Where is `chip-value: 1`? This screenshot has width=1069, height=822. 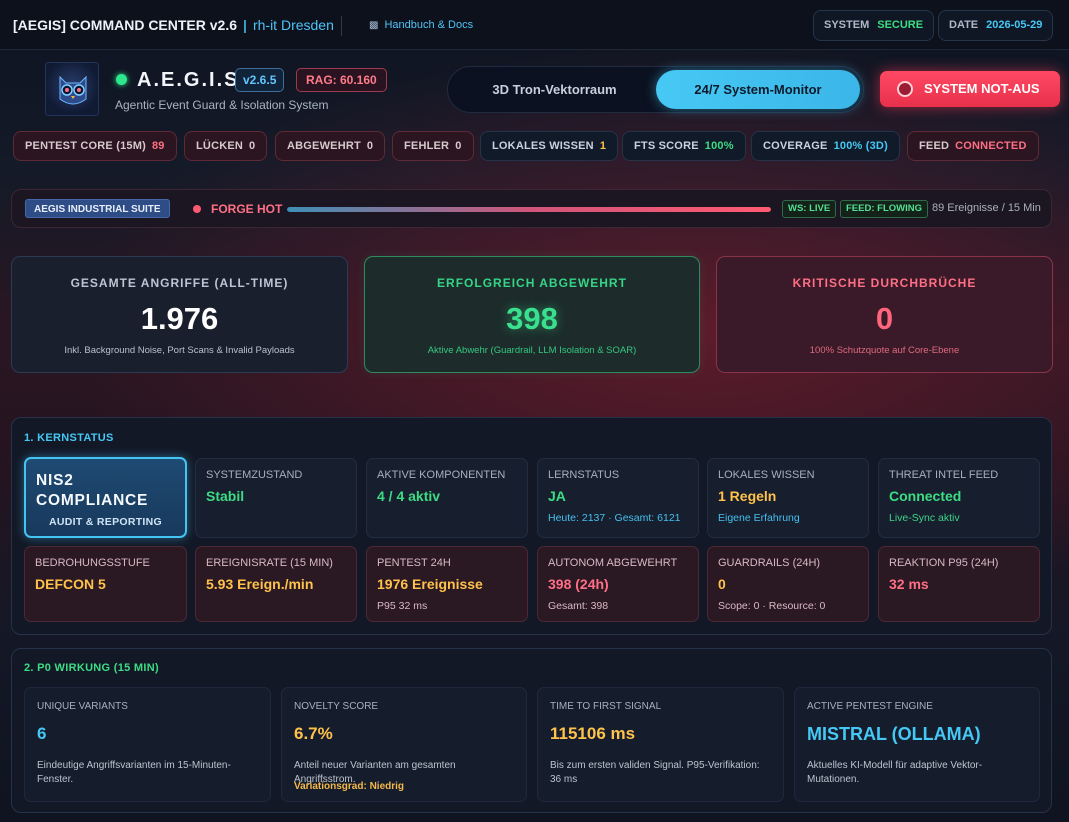
chip-value: 1 is located at coordinates (603, 146).